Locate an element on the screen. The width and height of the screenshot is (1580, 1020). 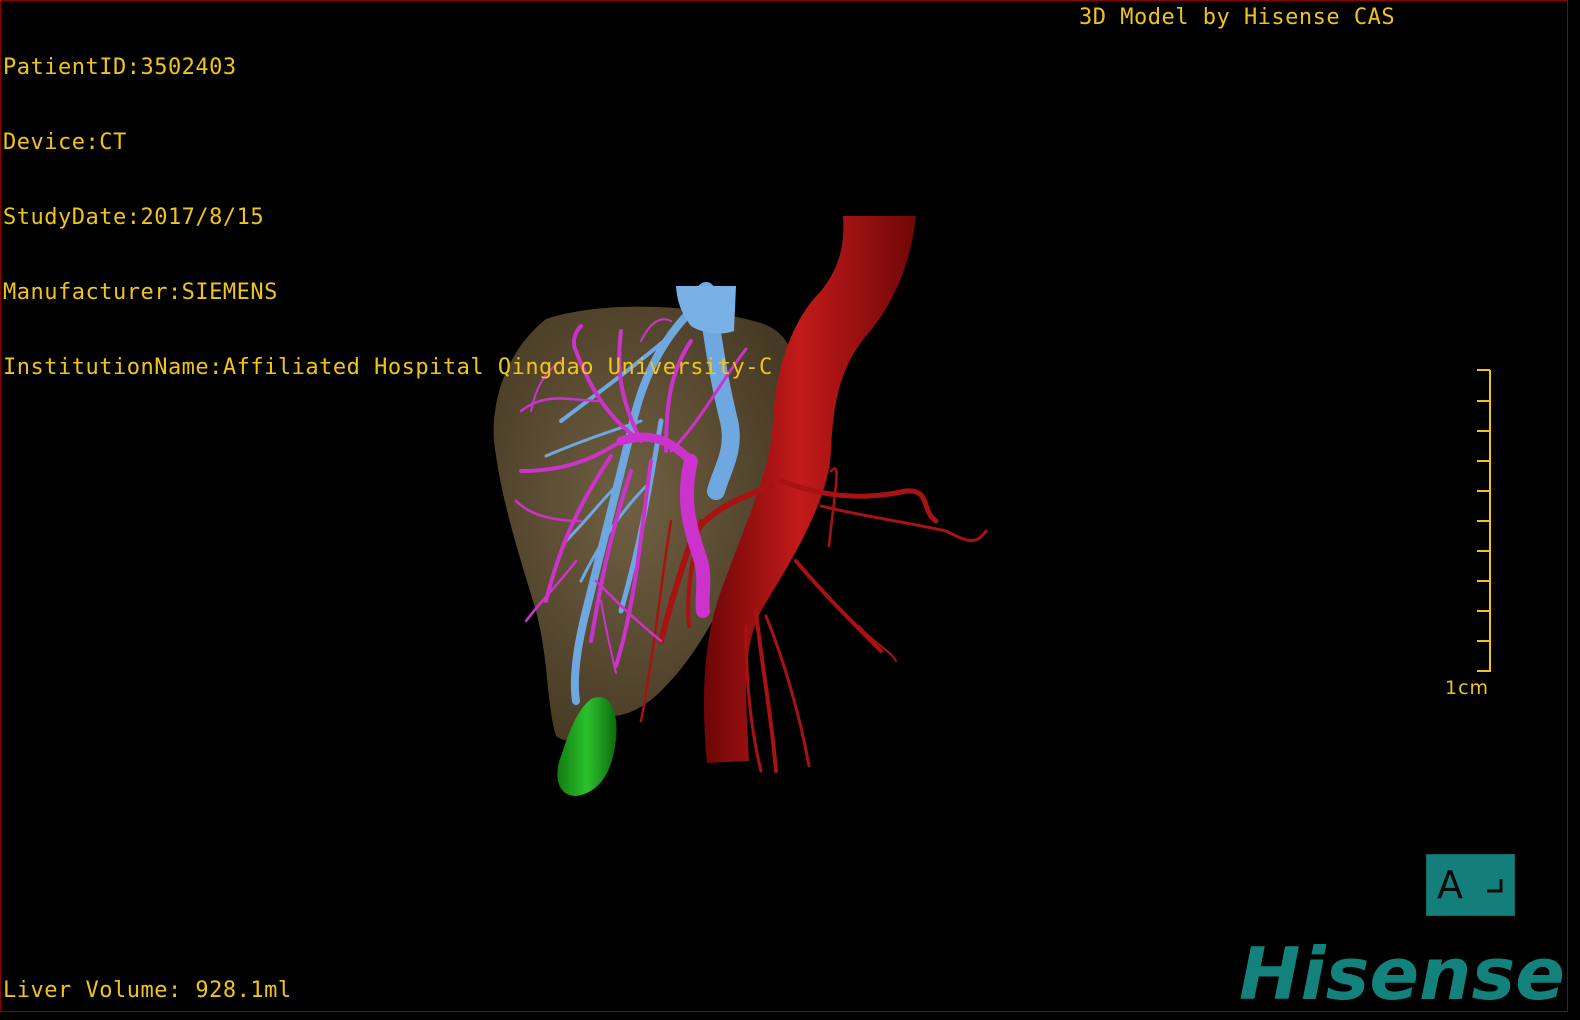
scale-label: 1cm is located at coordinates (1467, 688).